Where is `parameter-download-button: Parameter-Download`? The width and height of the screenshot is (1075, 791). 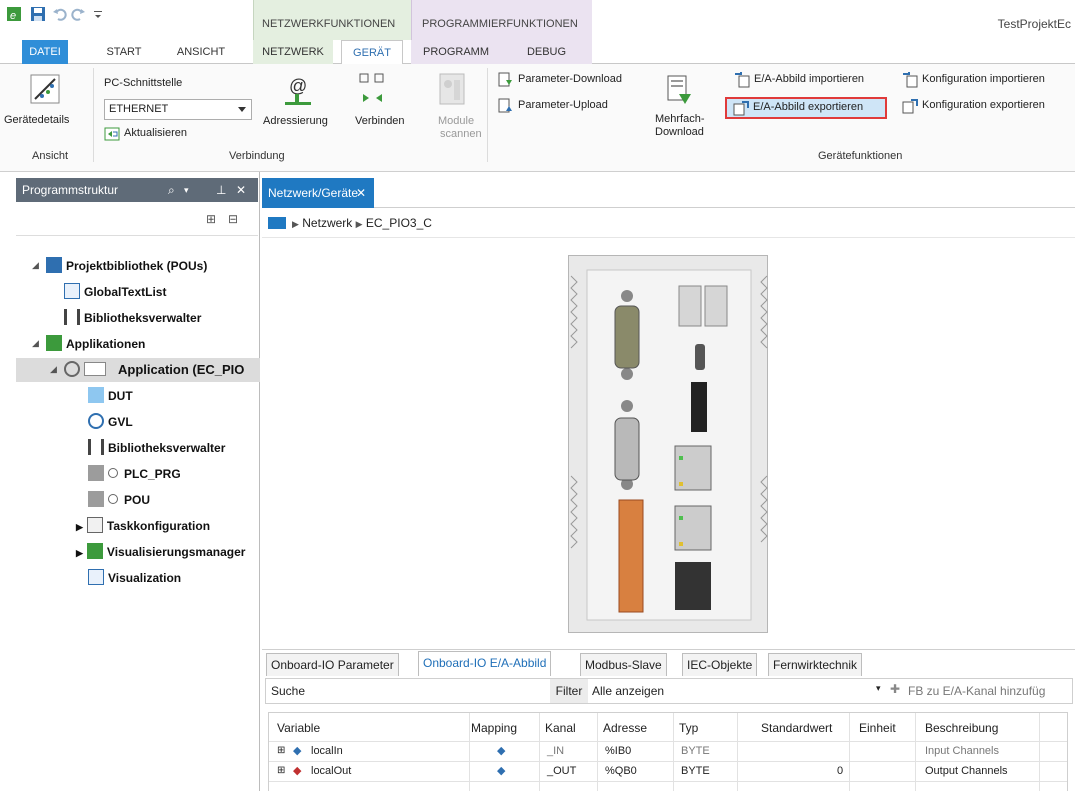 parameter-download-button: Parameter-Download is located at coordinates (570, 79).